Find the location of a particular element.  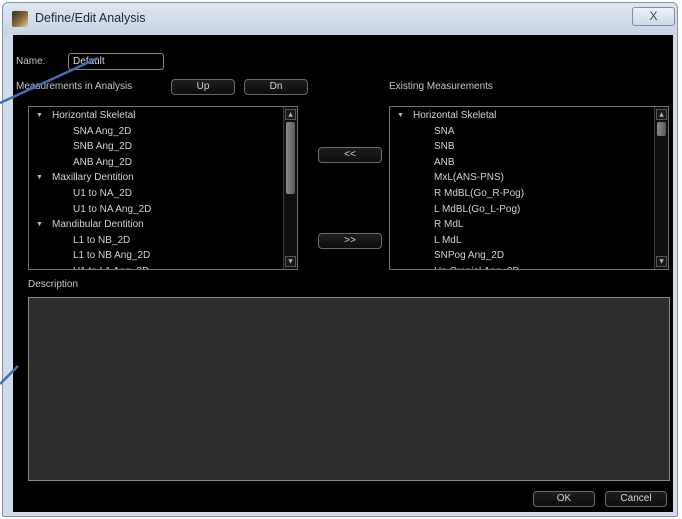

close-button: X is located at coordinates (653, 16).